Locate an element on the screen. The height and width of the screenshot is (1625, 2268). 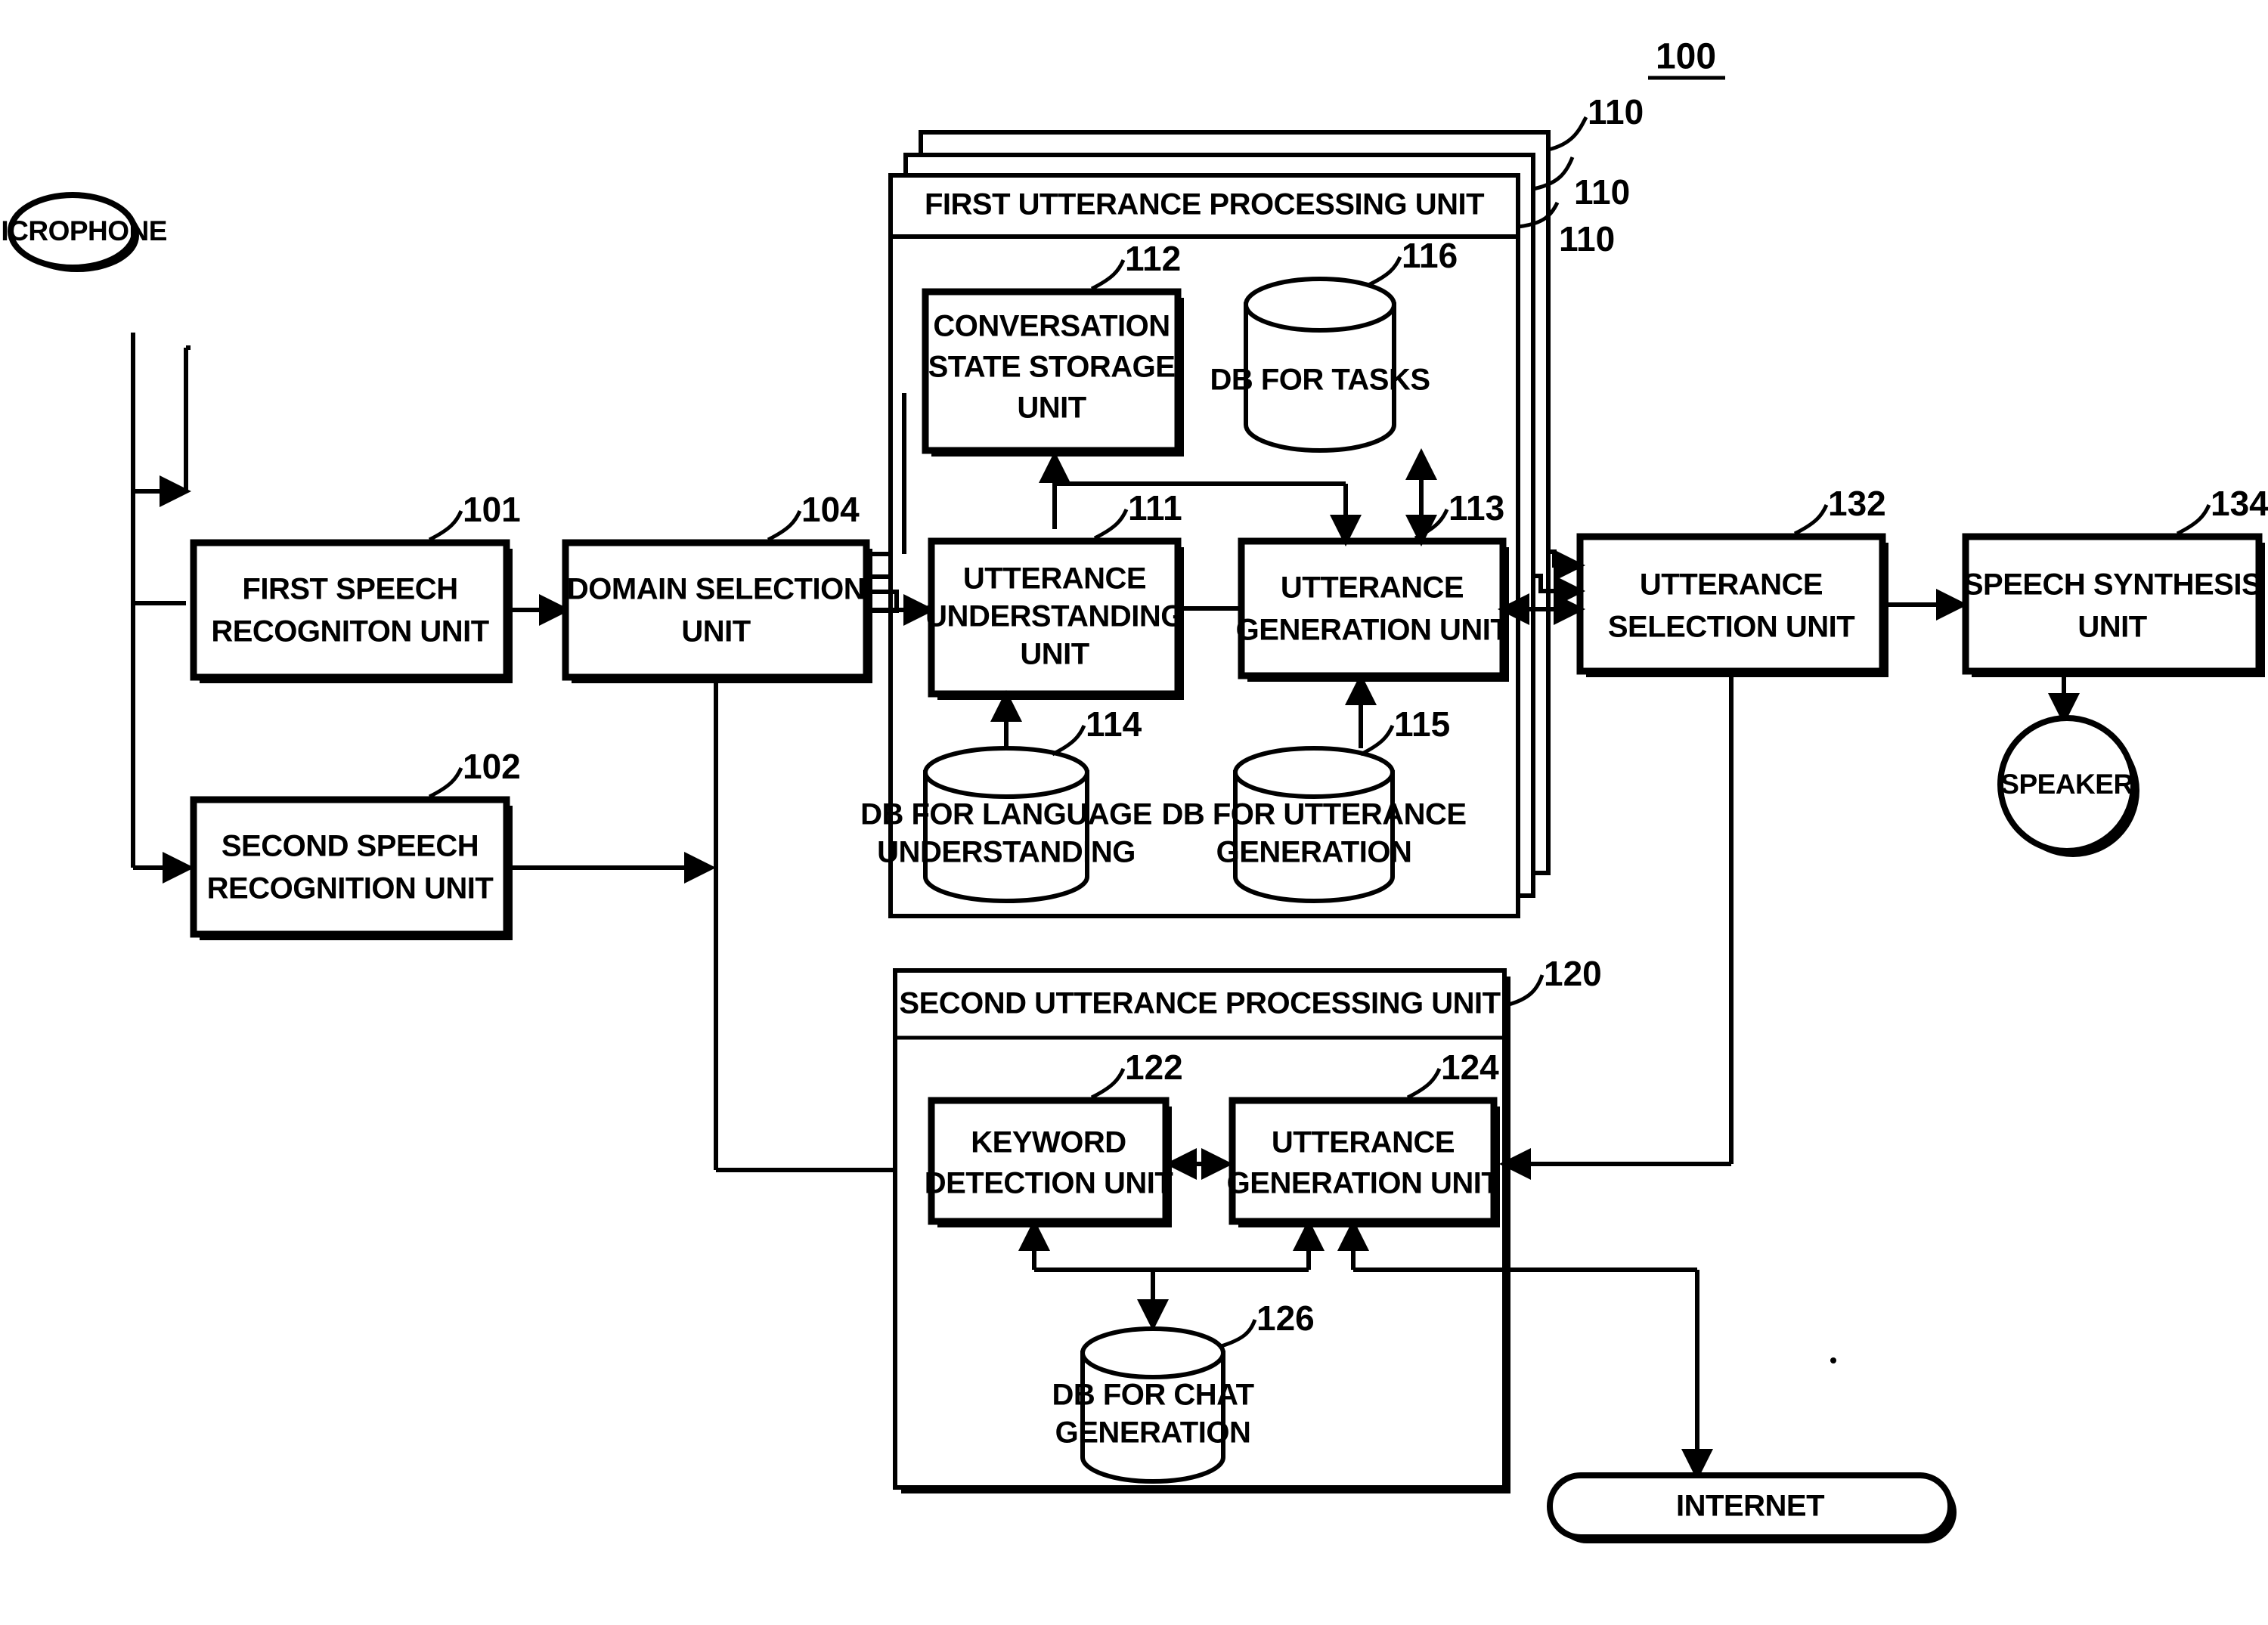
ref-115-label: 115 is located at coordinates (1422, 724).